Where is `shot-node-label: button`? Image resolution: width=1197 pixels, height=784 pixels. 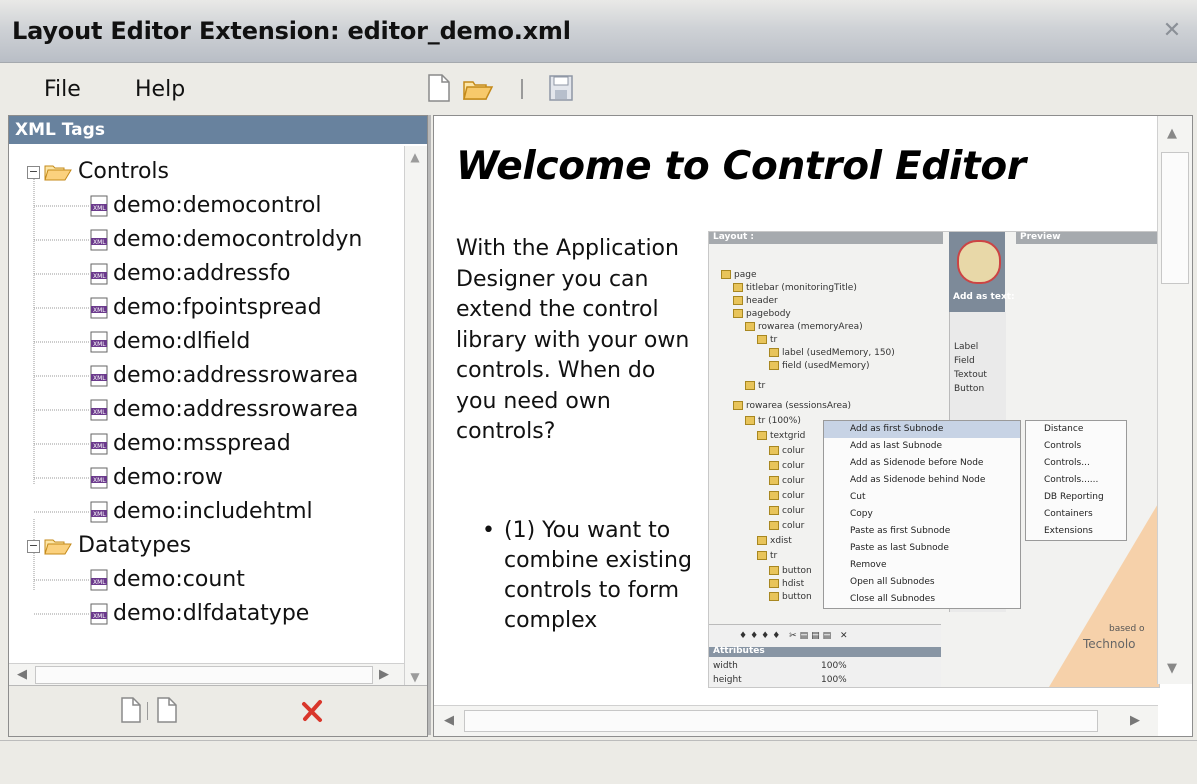
shot-node-label: button is located at coordinates (797, 597).